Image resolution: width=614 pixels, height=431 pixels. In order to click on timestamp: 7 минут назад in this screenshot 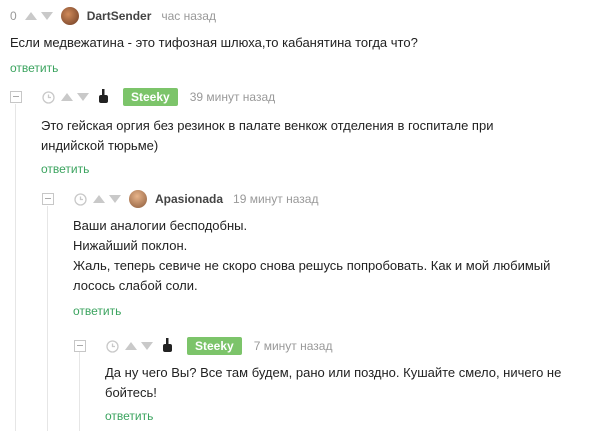, I will do `click(293, 346)`.